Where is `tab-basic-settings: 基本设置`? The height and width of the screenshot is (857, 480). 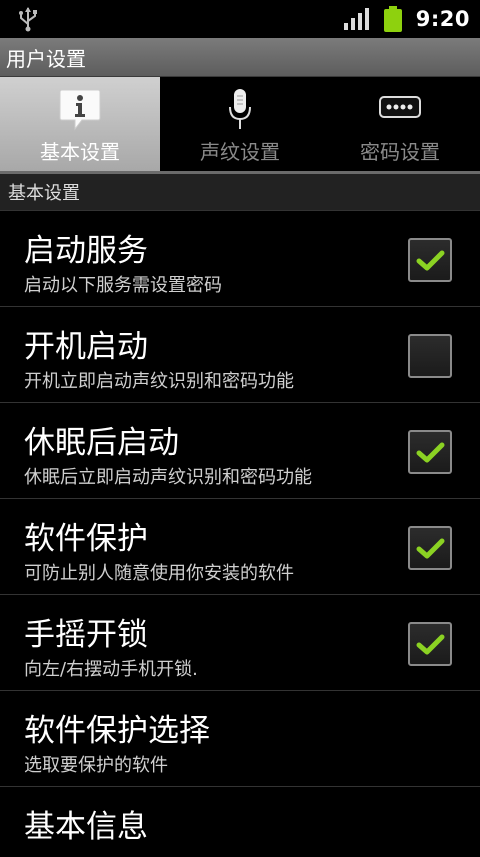
tab-basic-settings: 基本设置 is located at coordinates (80, 124).